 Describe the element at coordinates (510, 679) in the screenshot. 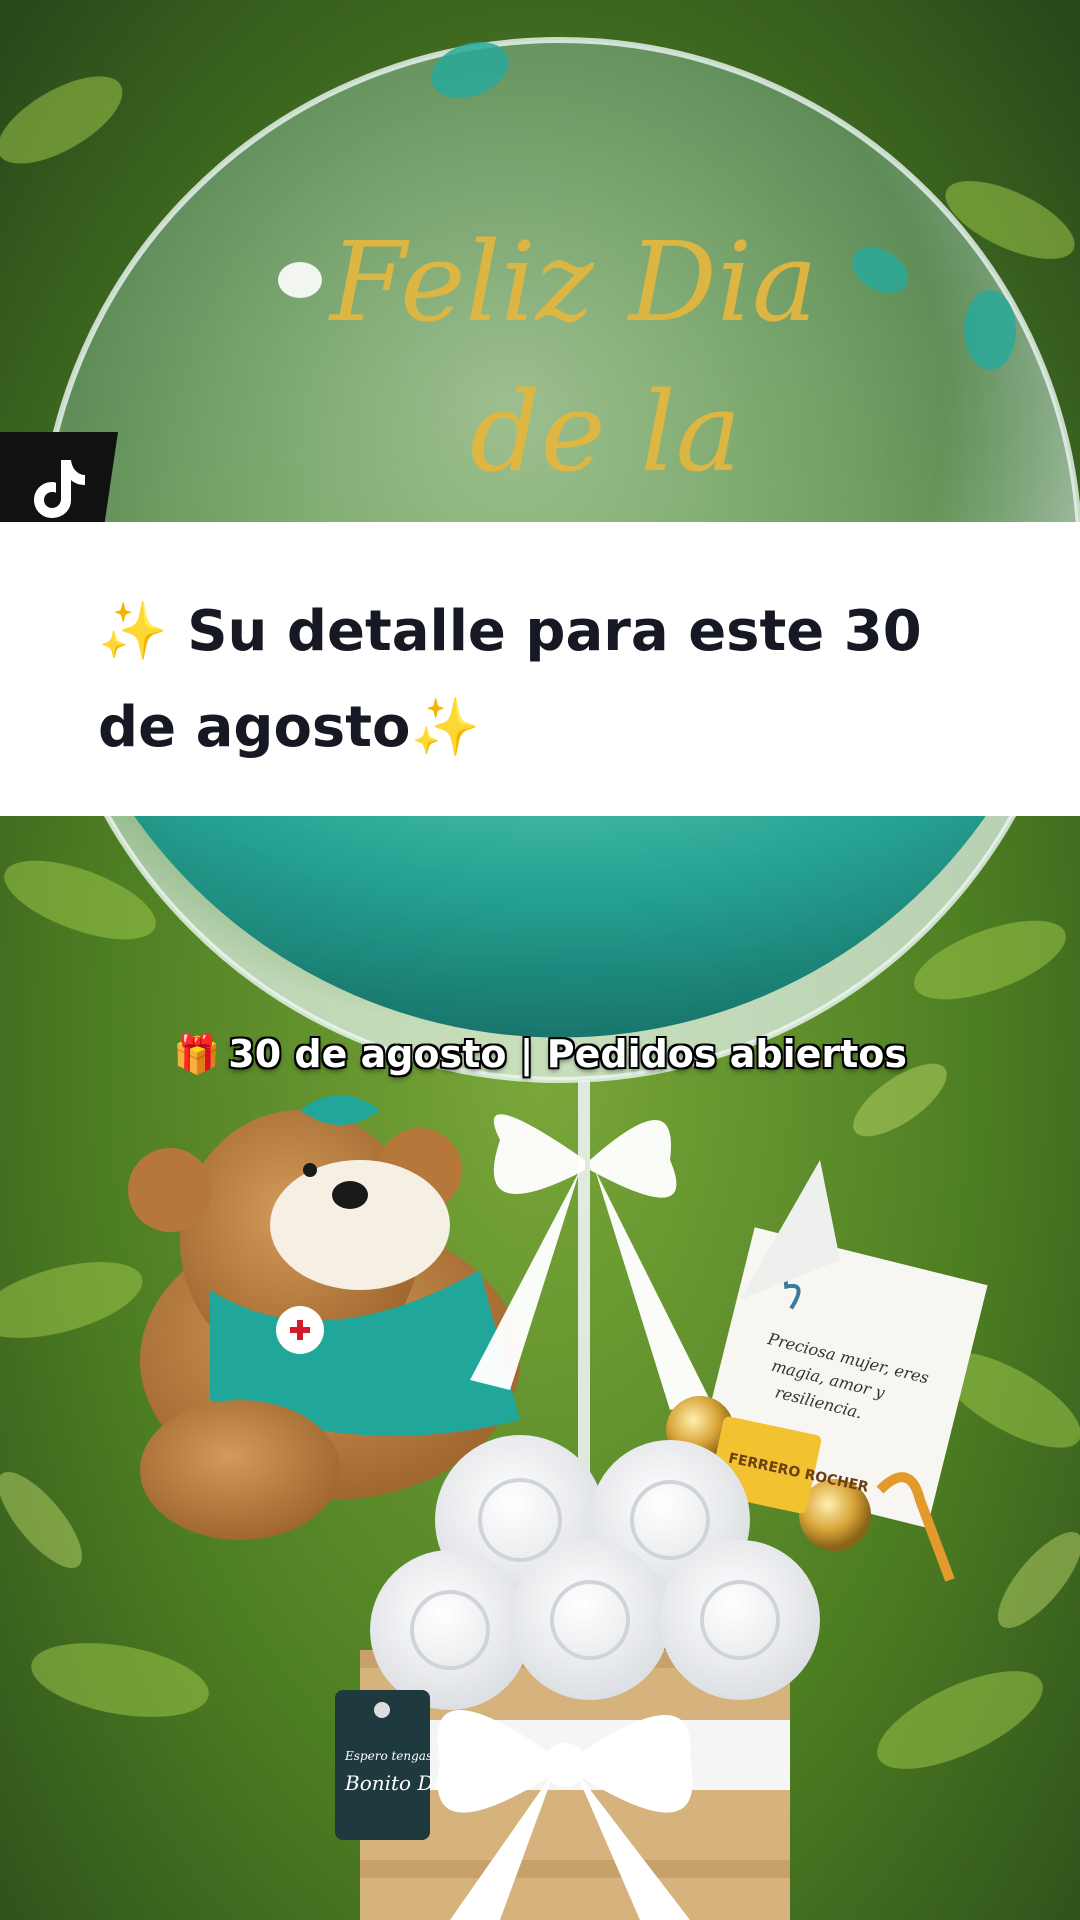

I see `caption-text: ✨ Su detalle para este 30 de agosto✨` at that location.